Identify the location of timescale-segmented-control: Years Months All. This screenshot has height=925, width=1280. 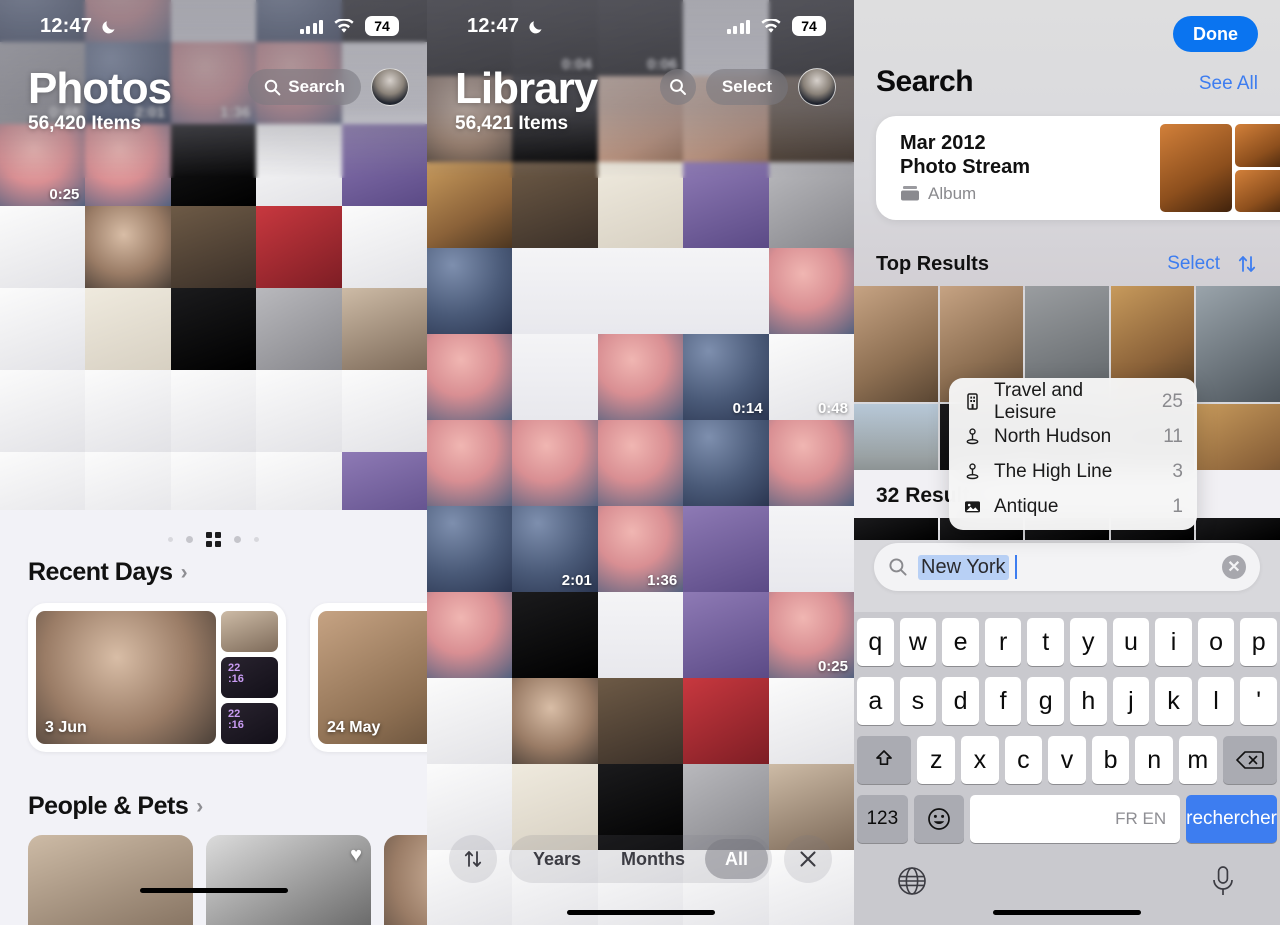
(640, 859).